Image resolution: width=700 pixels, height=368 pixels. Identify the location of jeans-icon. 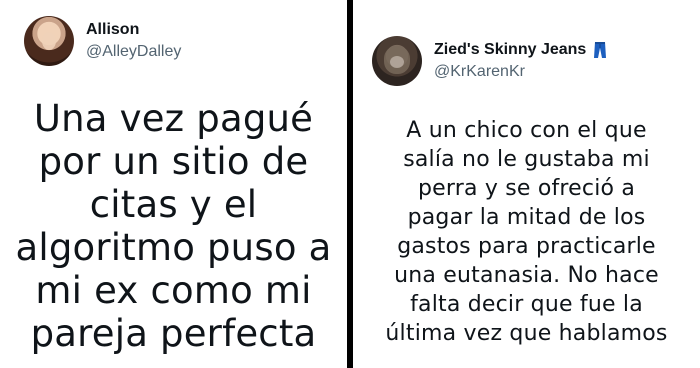
(600, 50).